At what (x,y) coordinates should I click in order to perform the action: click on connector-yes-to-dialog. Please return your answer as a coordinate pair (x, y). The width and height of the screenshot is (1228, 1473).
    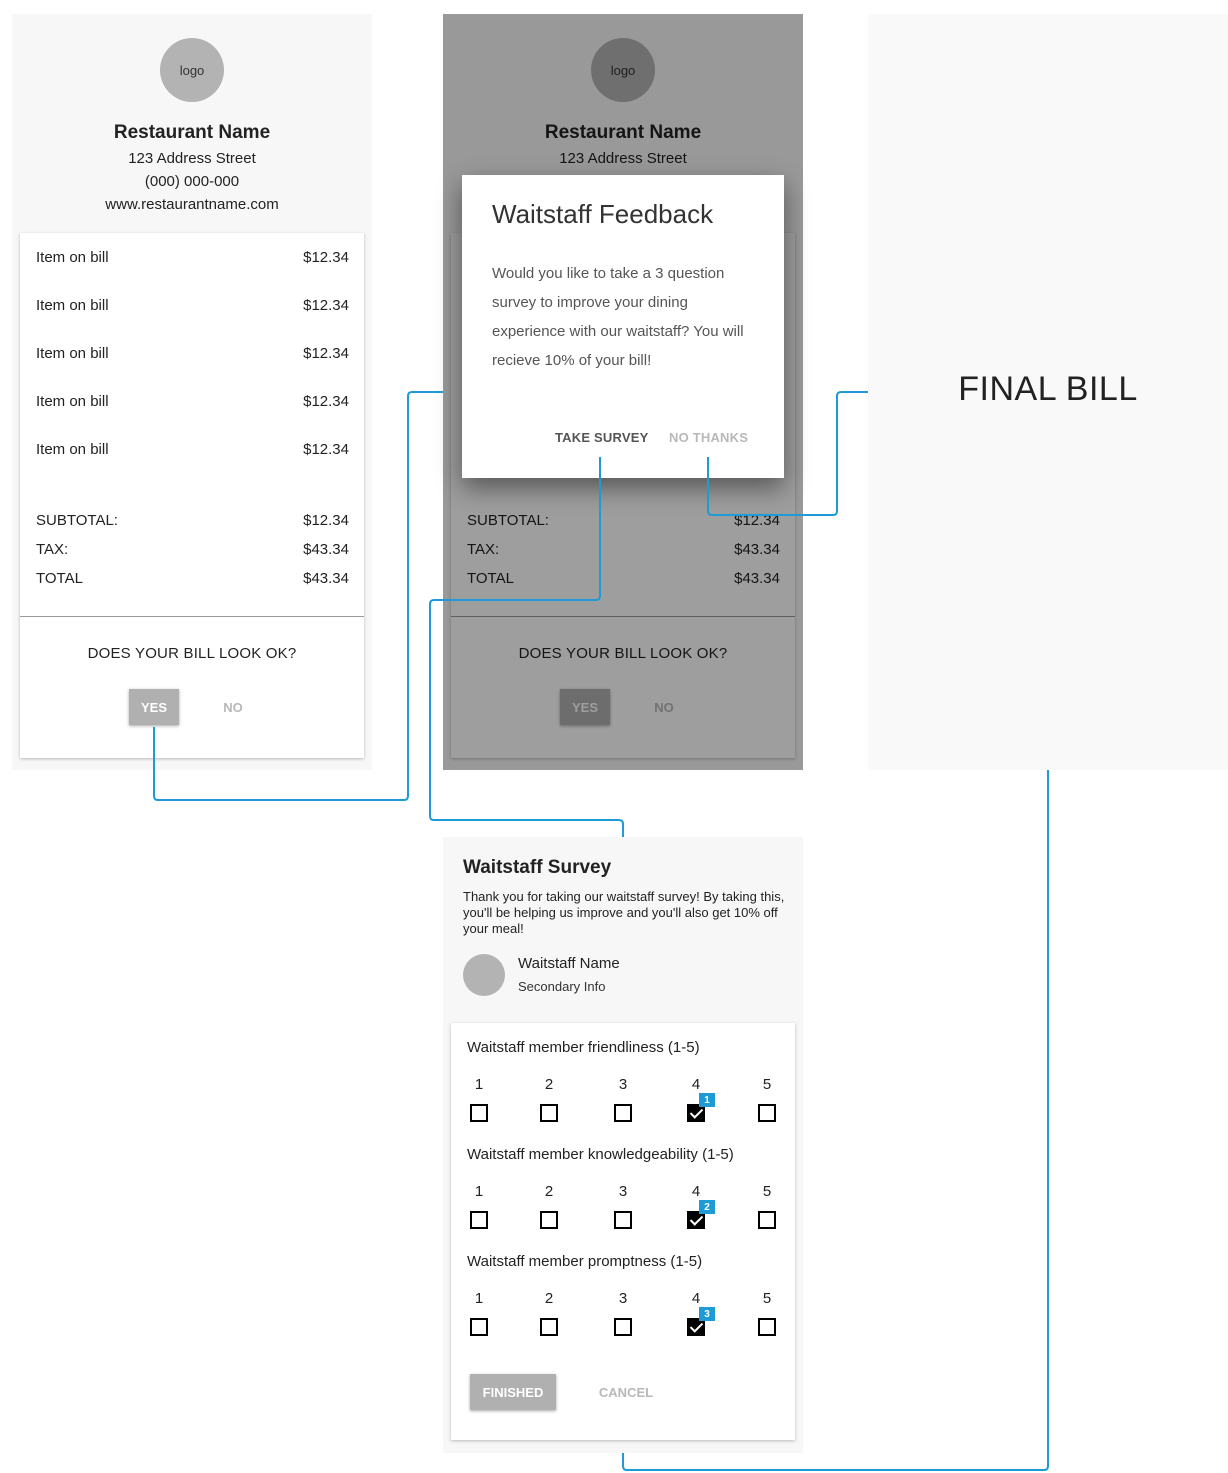
    Looking at the image, I should click on (298, 596).